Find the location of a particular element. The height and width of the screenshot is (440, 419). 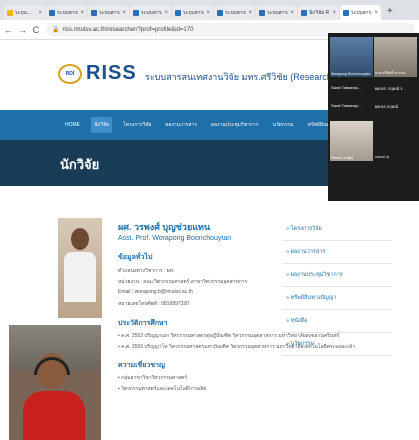

site-logo: RDI RISS is located at coordinates (97, 73).